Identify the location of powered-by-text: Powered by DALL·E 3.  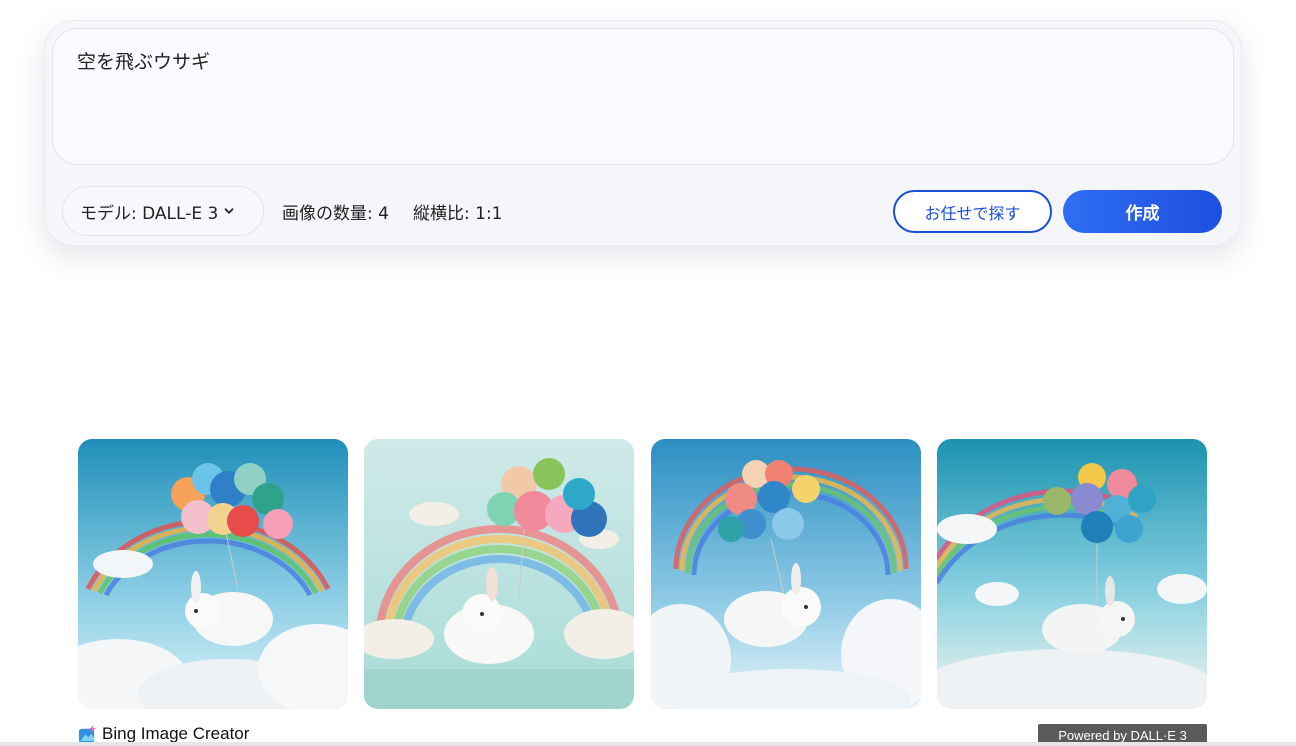
(1122, 735).